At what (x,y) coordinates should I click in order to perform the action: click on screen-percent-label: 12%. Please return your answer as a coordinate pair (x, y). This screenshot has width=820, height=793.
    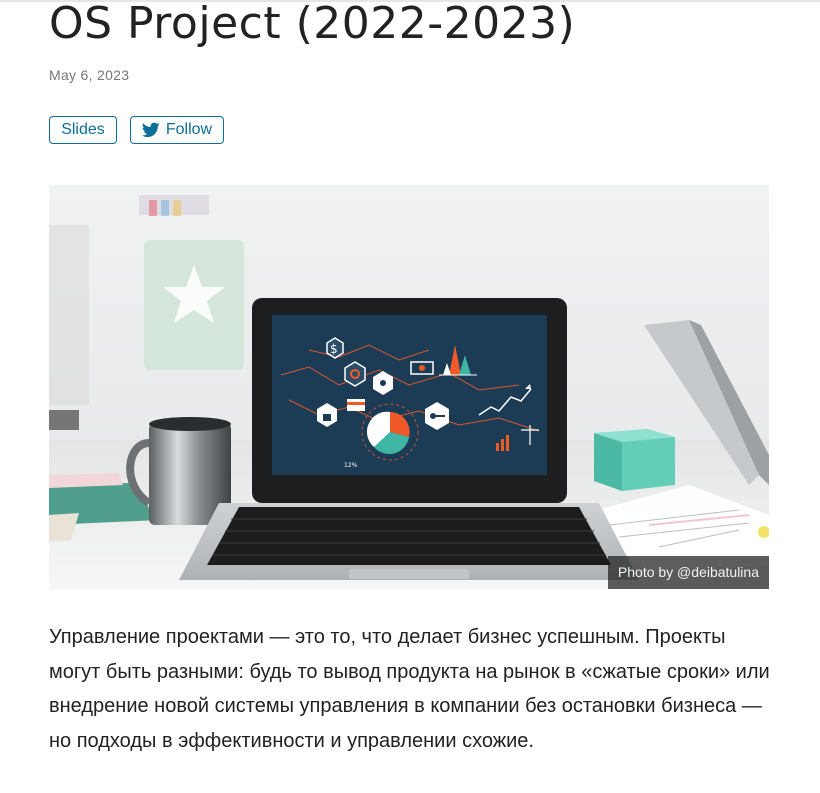
    Looking at the image, I should click on (351, 465).